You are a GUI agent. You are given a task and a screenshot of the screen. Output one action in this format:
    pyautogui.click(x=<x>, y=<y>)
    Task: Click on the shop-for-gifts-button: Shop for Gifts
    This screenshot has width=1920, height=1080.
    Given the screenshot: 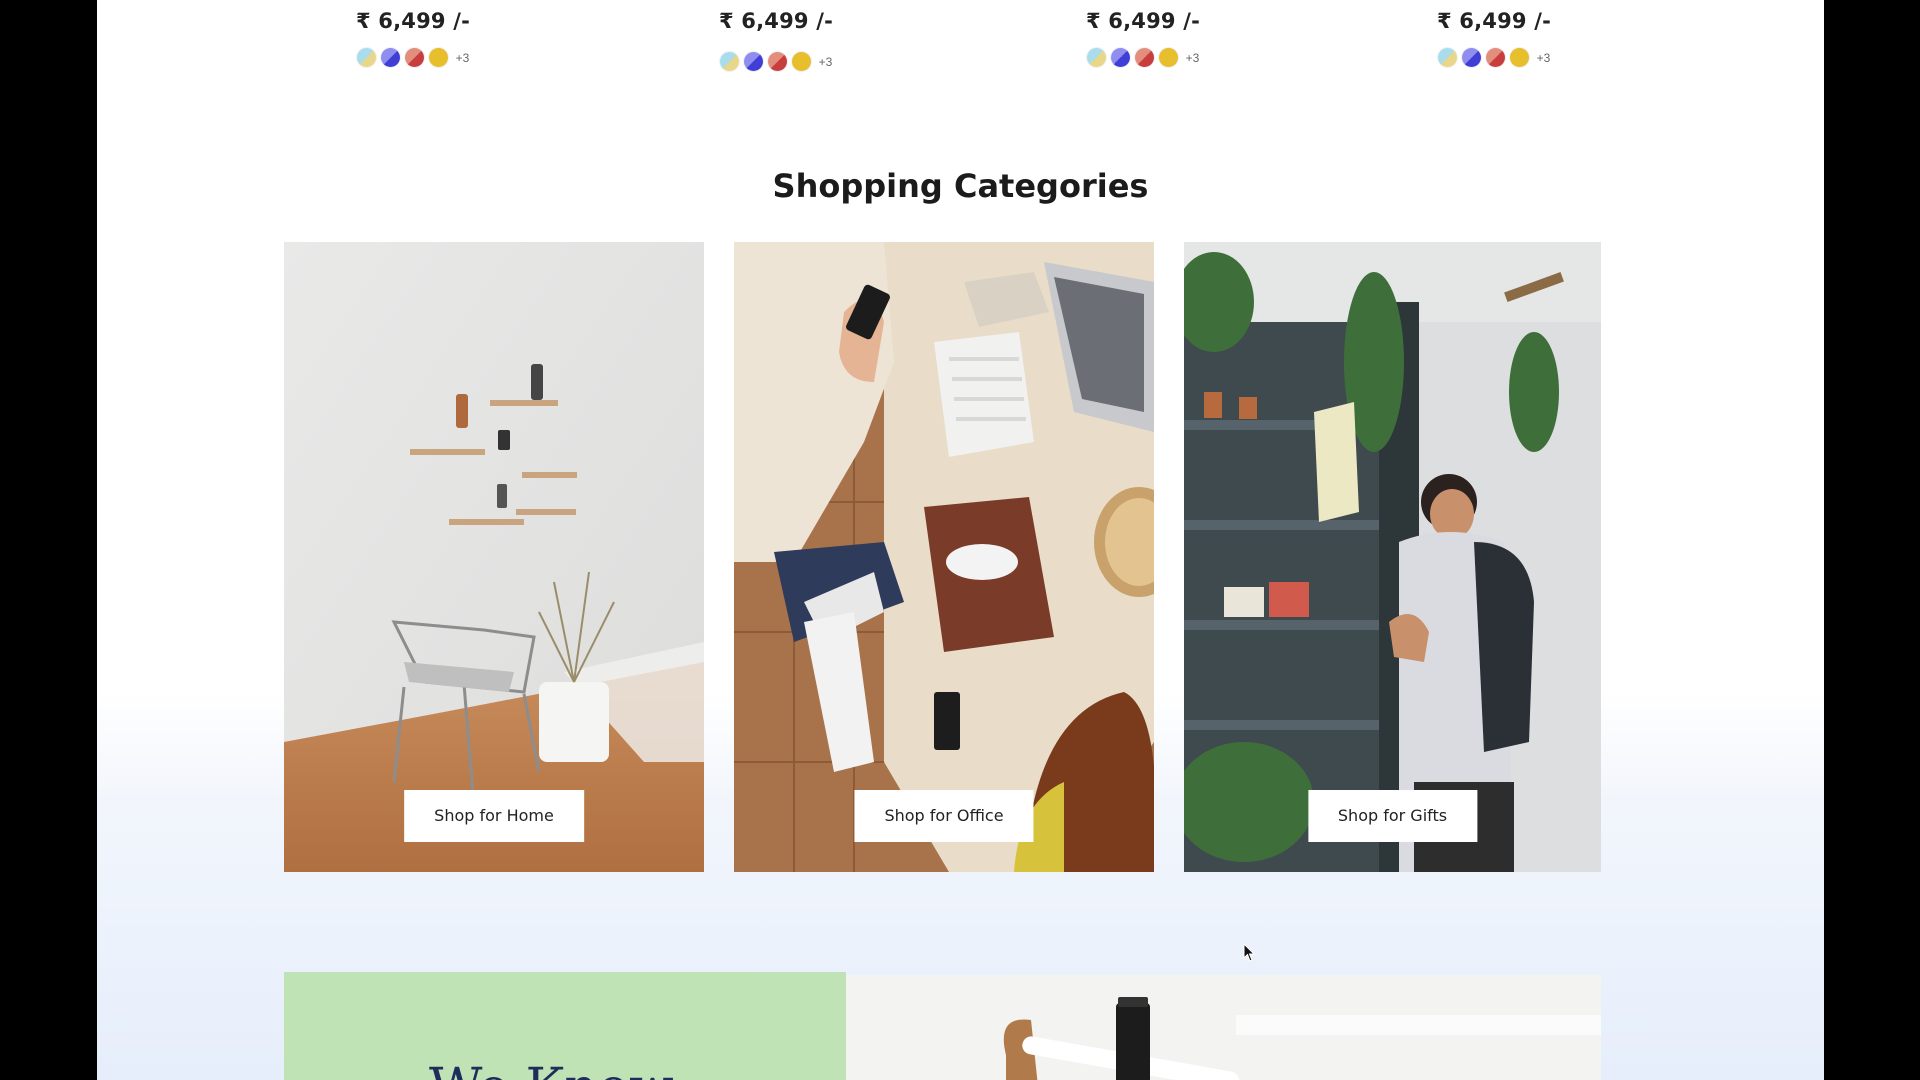 What is the action you would take?
    pyautogui.click(x=1392, y=816)
    